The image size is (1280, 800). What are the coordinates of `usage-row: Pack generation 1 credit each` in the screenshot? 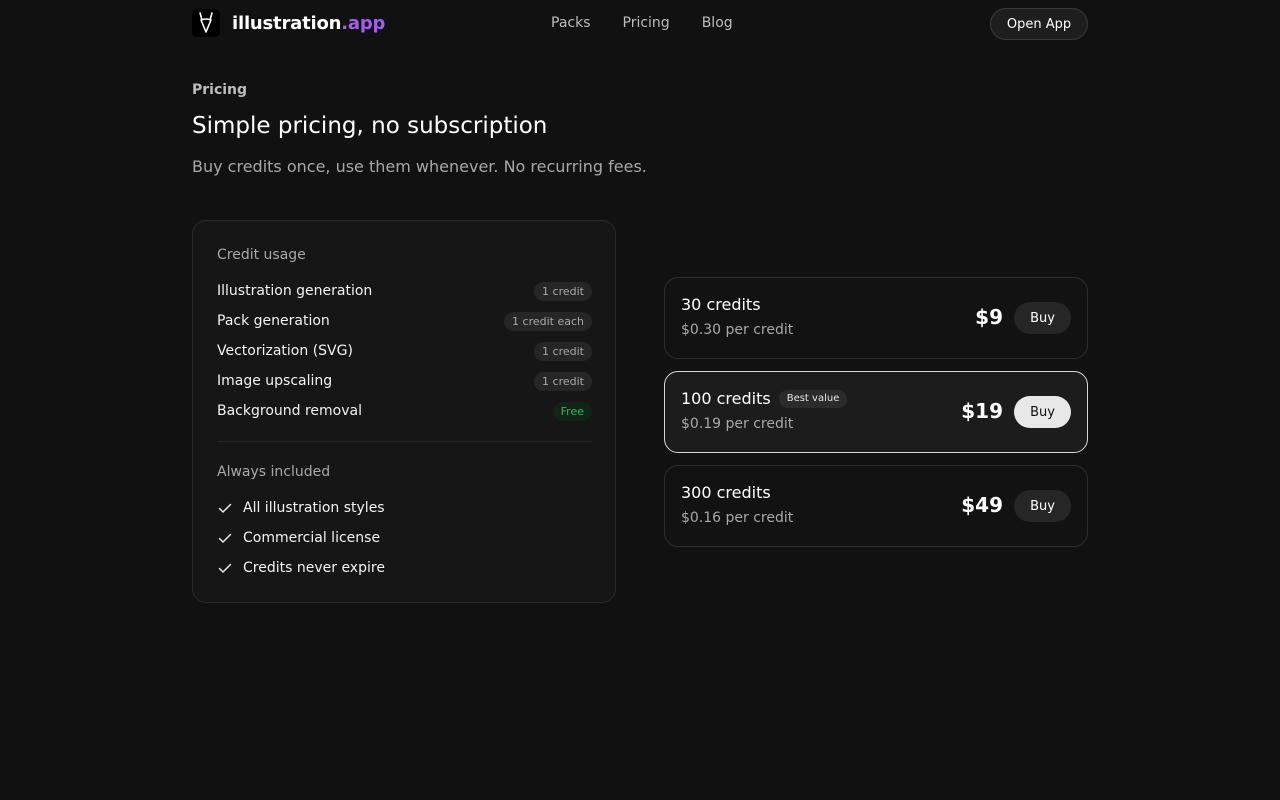 It's located at (404, 321).